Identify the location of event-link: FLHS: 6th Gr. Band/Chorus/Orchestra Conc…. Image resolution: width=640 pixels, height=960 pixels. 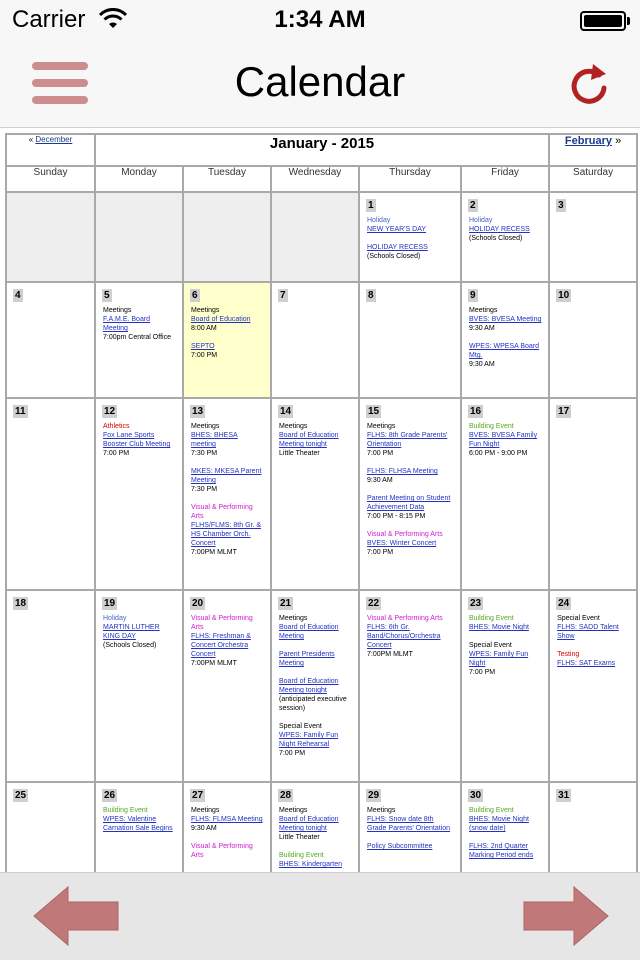
(410, 636).